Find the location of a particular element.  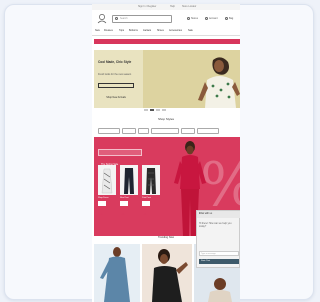

nav-item-tops: Tops is located at coordinates (121, 30).